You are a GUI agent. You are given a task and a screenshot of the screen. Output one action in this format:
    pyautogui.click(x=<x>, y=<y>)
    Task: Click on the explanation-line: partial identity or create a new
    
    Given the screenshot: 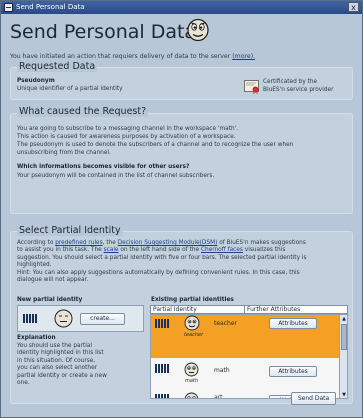 What is the action you would take?
    pyautogui.click(x=62, y=375)
    